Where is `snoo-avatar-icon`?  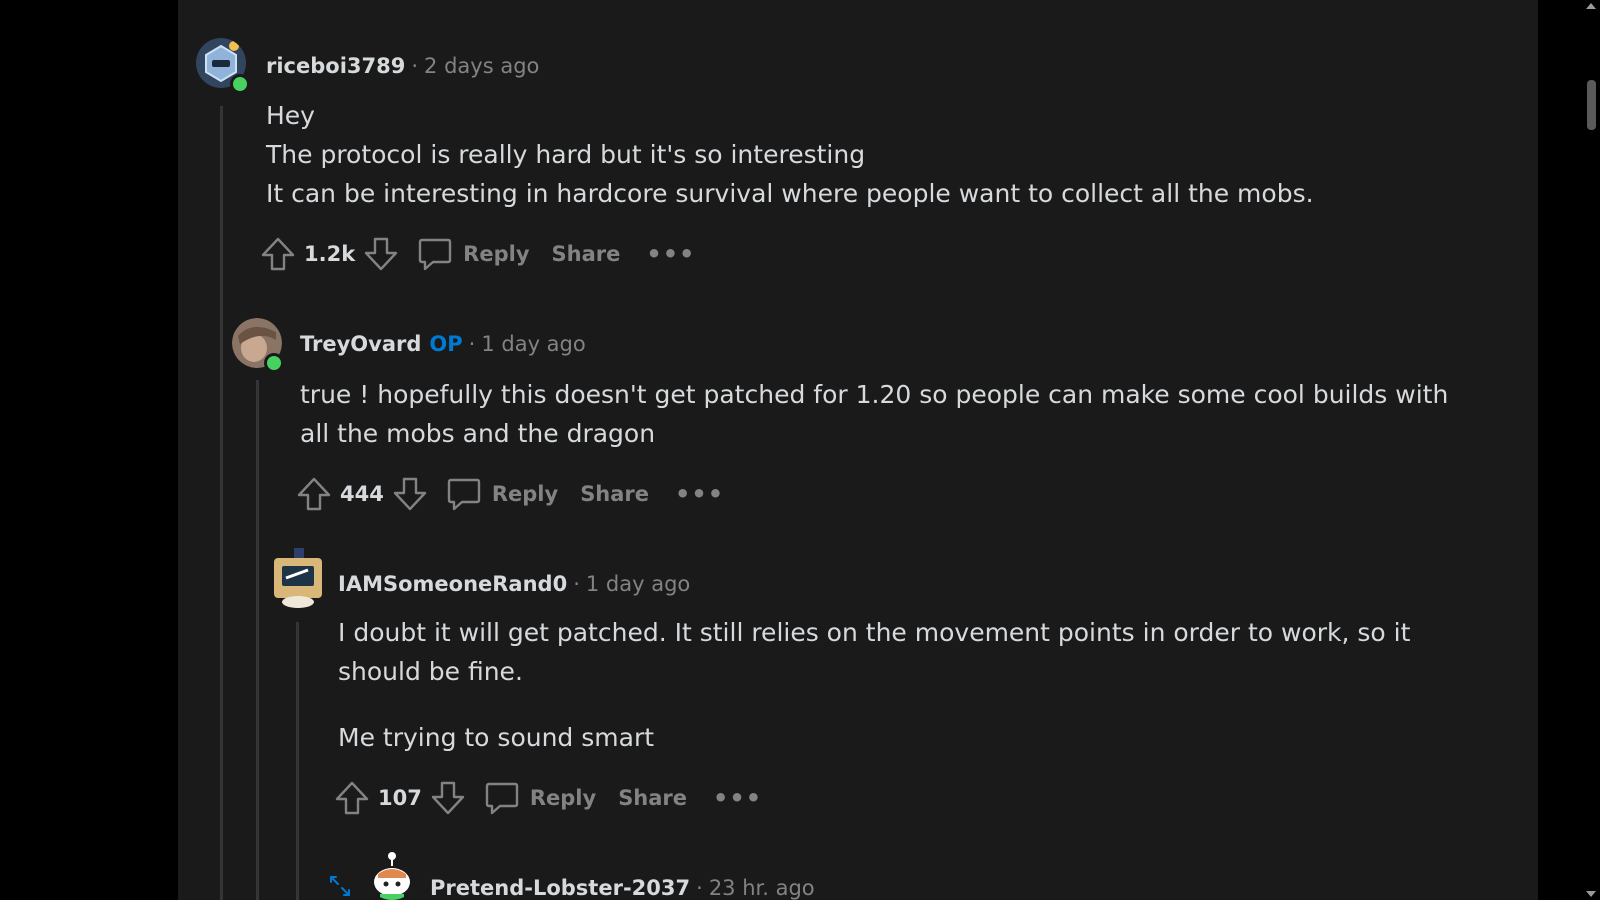 snoo-avatar-icon is located at coordinates (392, 876).